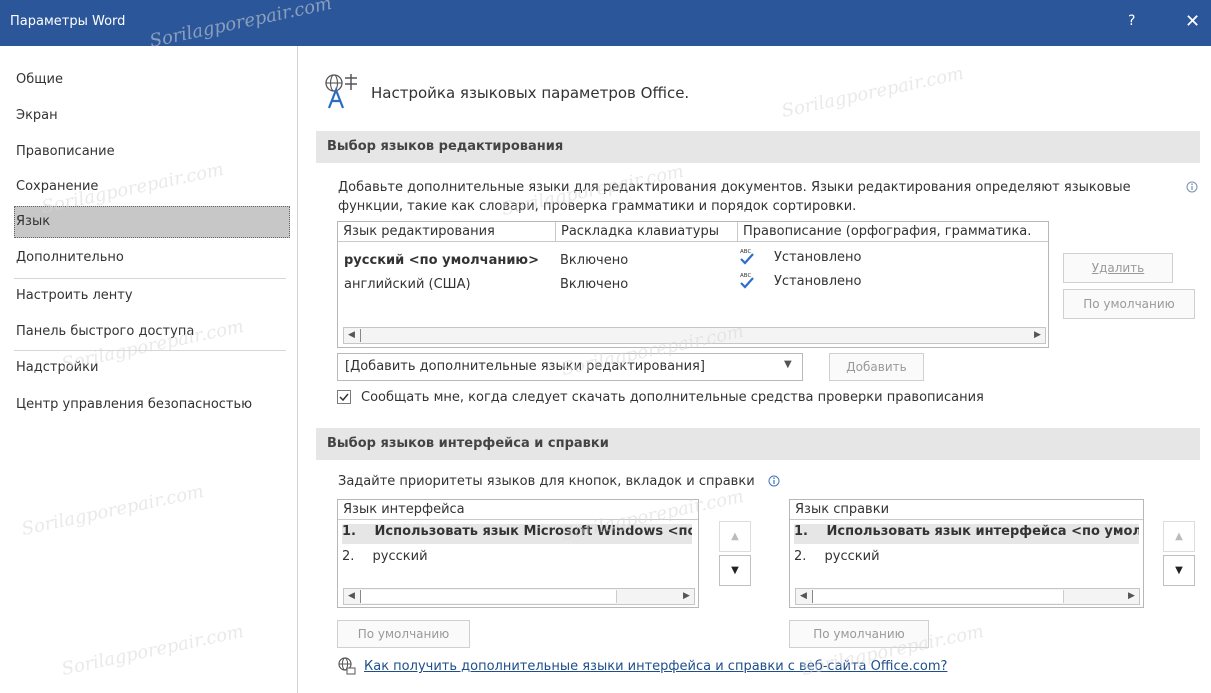  I want to click on editing-section-header: Выбор языков редактирования, so click(758, 147).